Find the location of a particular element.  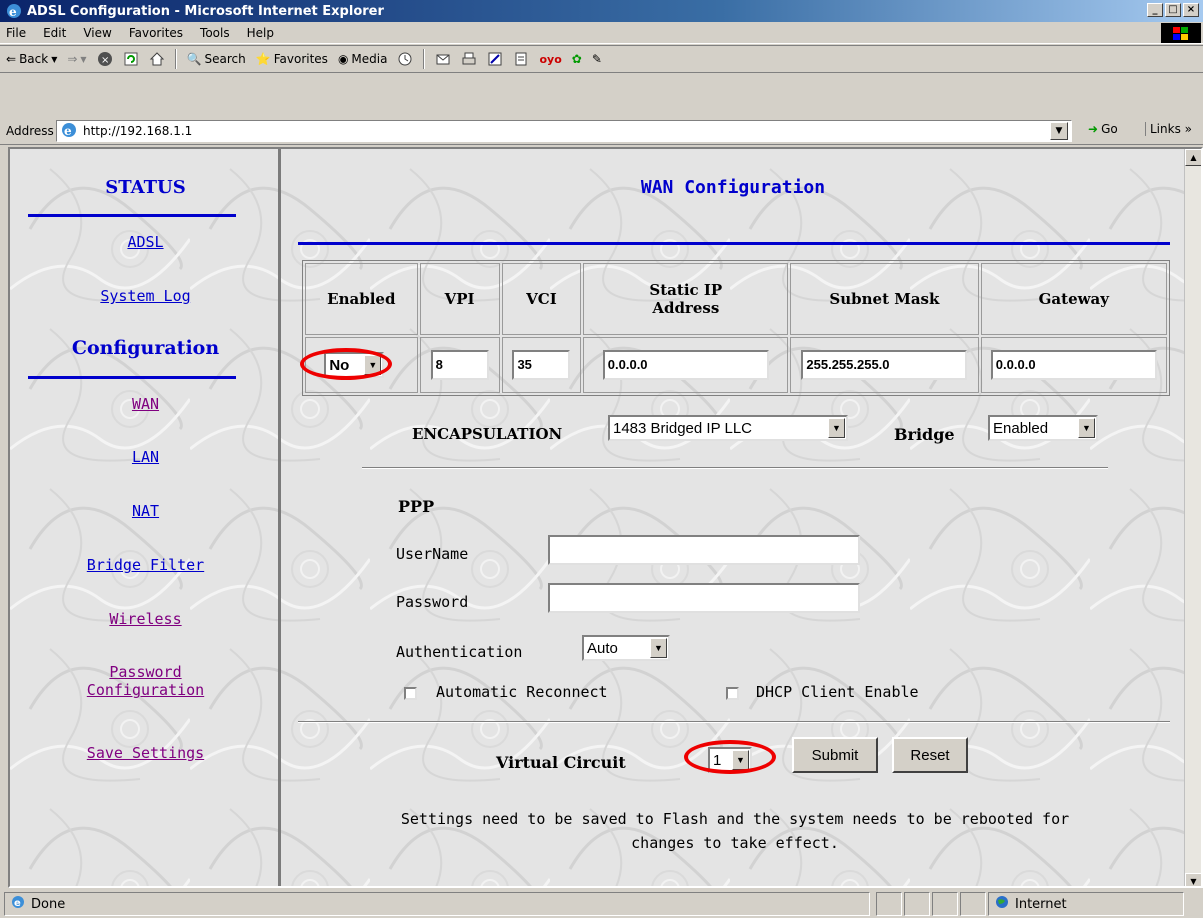

stop-icon: × is located at coordinates (105, 59).